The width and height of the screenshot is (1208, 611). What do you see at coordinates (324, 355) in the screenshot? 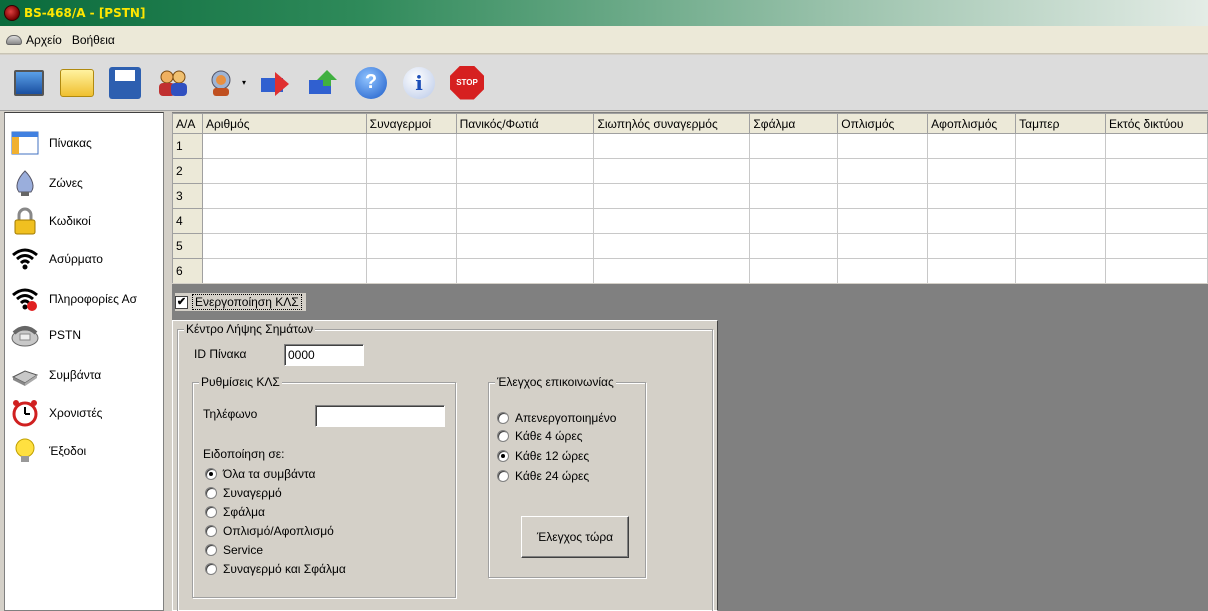
I see `panel-id-input` at bounding box center [324, 355].